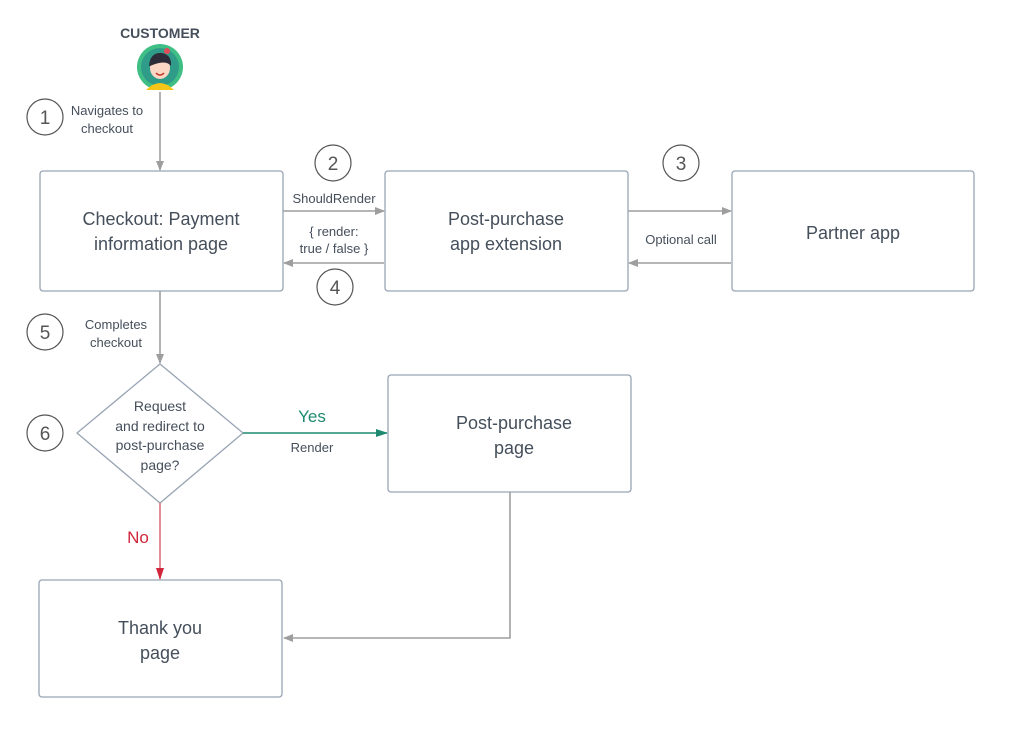 This screenshot has height=729, width=1024. What do you see at coordinates (107, 128) in the screenshot?
I see `navigates-label: checkout` at bounding box center [107, 128].